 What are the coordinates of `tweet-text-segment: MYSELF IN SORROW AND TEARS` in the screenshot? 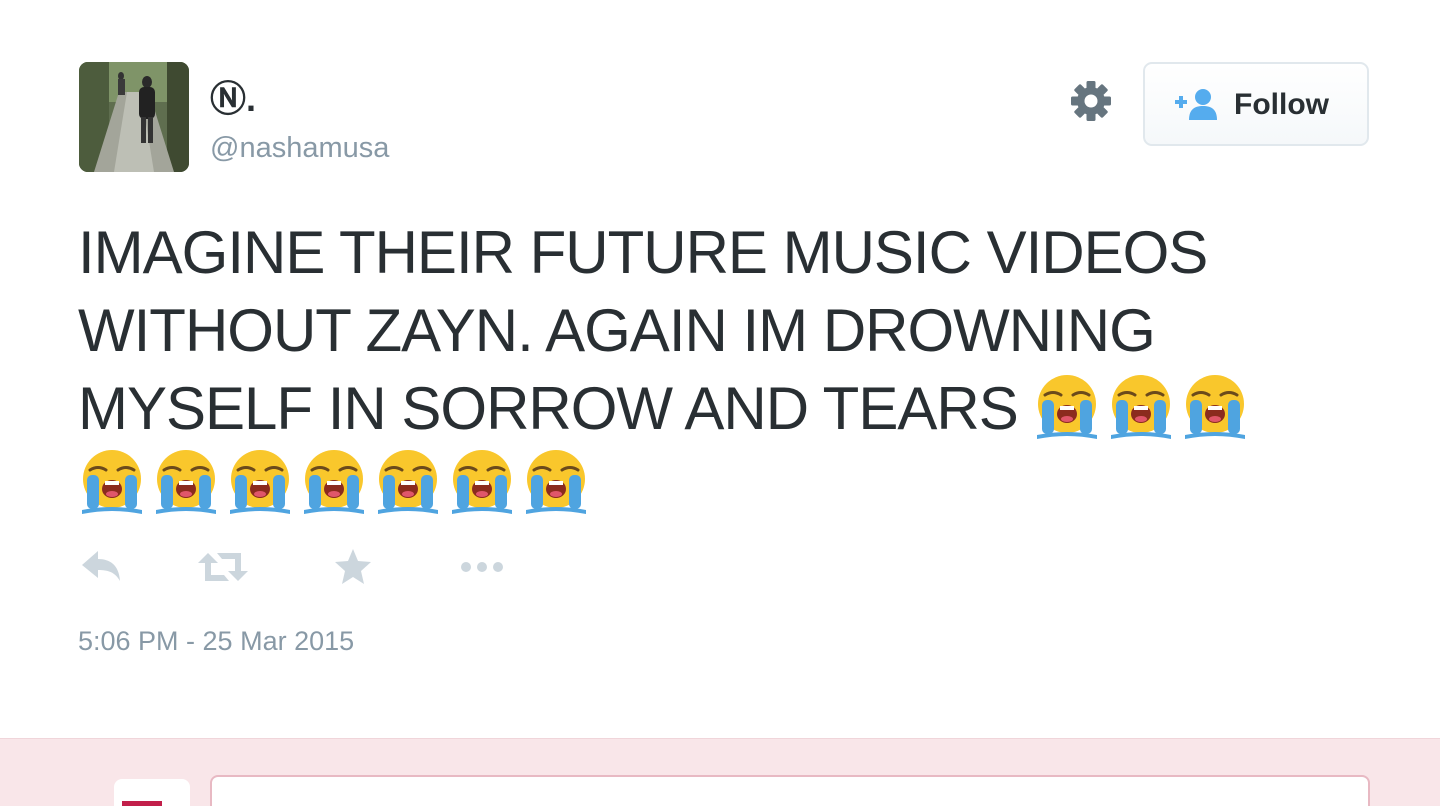 It's located at (548, 408).